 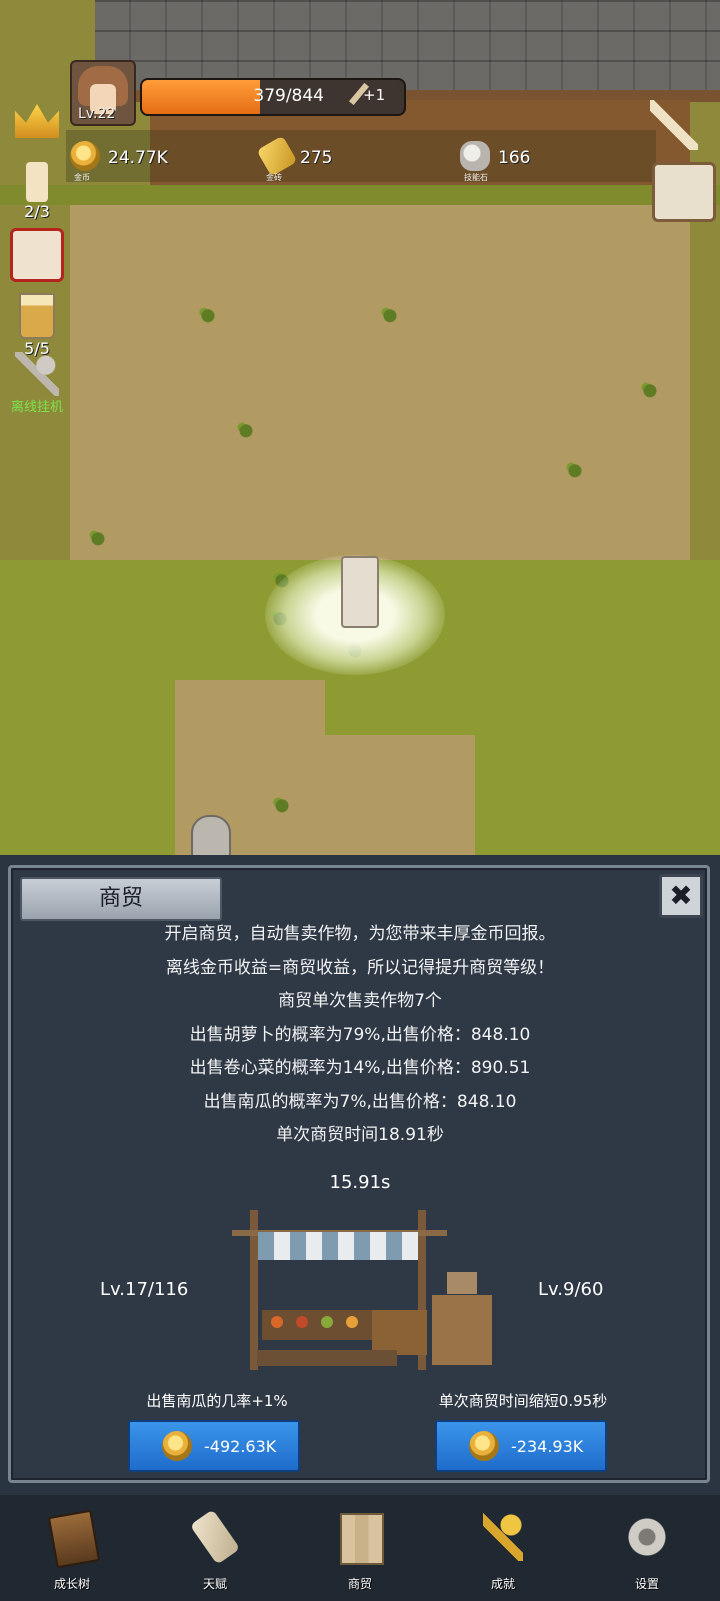 What do you see at coordinates (674, 125) in the screenshot?
I see `pickaxe-icon` at bounding box center [674, 125].